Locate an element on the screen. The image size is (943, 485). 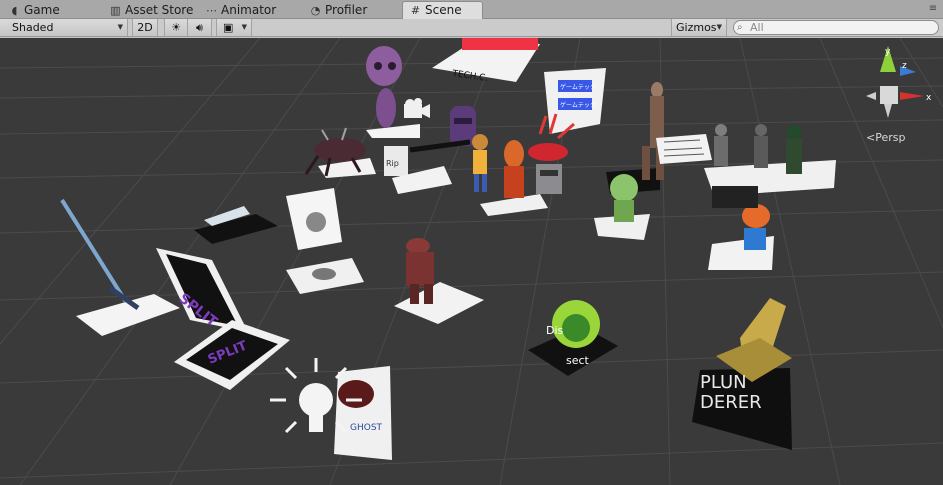
split-marker-a: SPLIT is located at coordinates (202, 290).